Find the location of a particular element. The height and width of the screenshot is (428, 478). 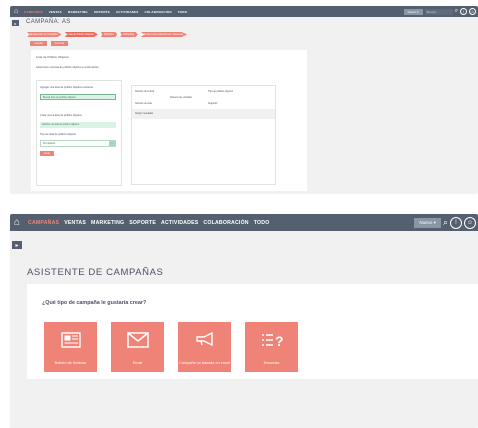

survey-icon: ? is located at coordinates (272, 341).